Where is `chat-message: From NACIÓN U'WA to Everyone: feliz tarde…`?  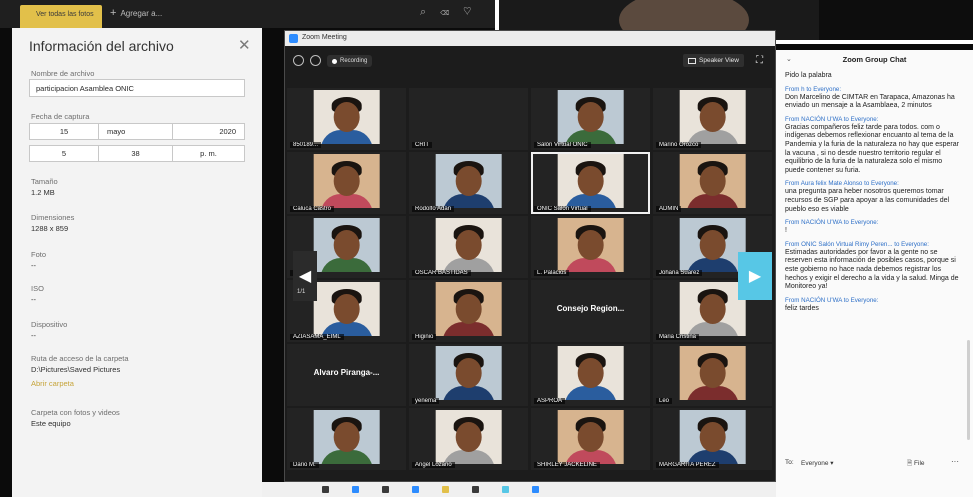 chat-message: From NACIÓN U'WA to Everyone: feliz tarde… is located at coordinates (873, 305).